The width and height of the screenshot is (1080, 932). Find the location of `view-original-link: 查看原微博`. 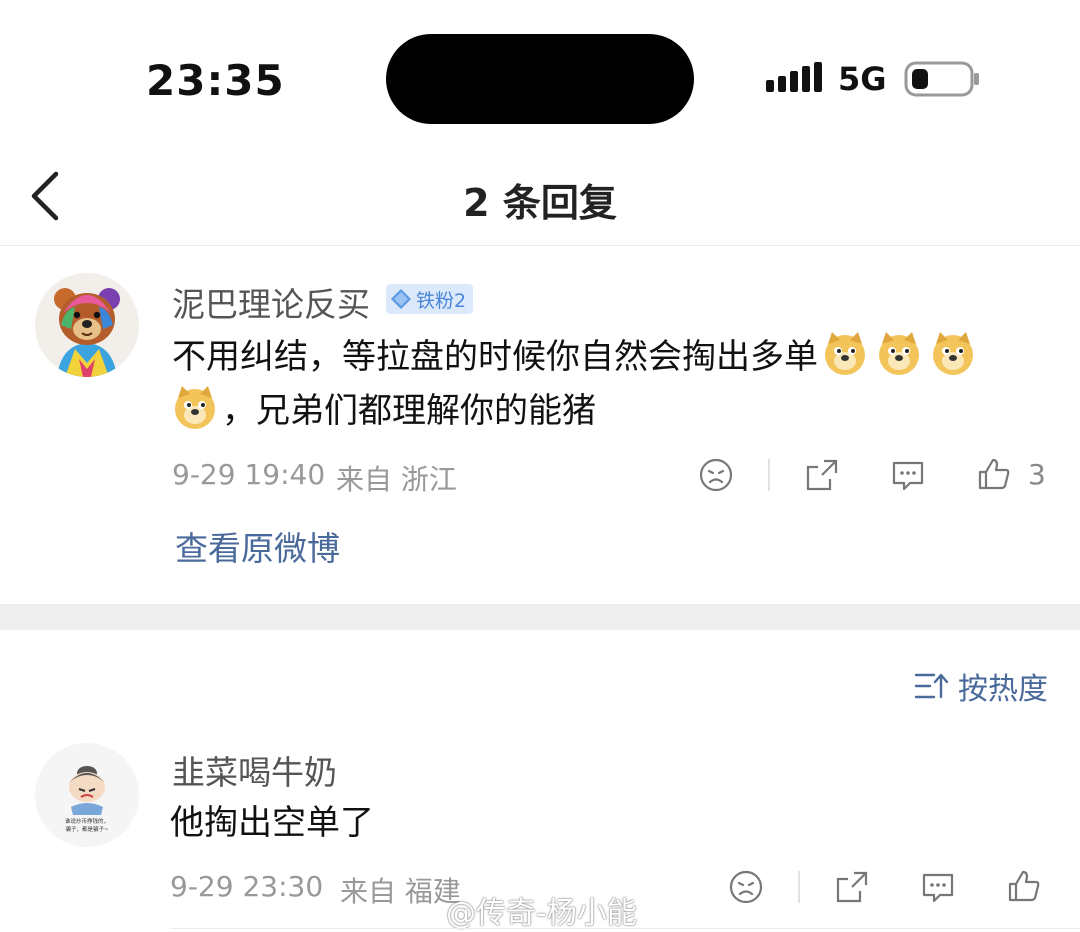

view-original-link: 查看原微博 is located at coordinates (257, 546).